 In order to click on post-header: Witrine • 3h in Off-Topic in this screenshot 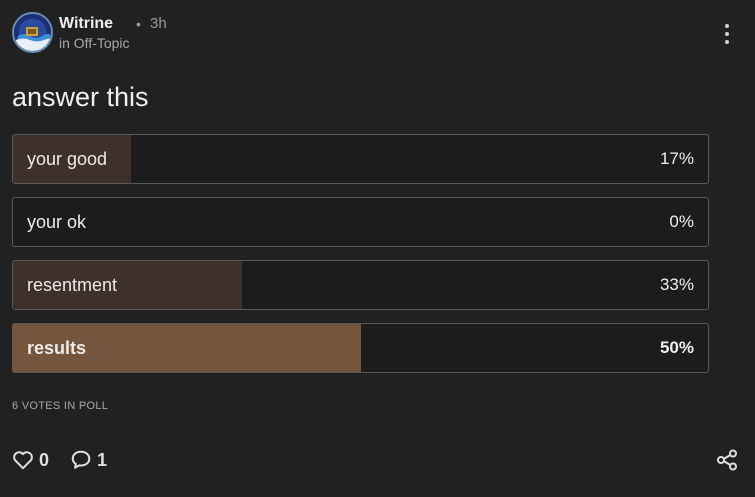, I will do `click(377, 33)`.